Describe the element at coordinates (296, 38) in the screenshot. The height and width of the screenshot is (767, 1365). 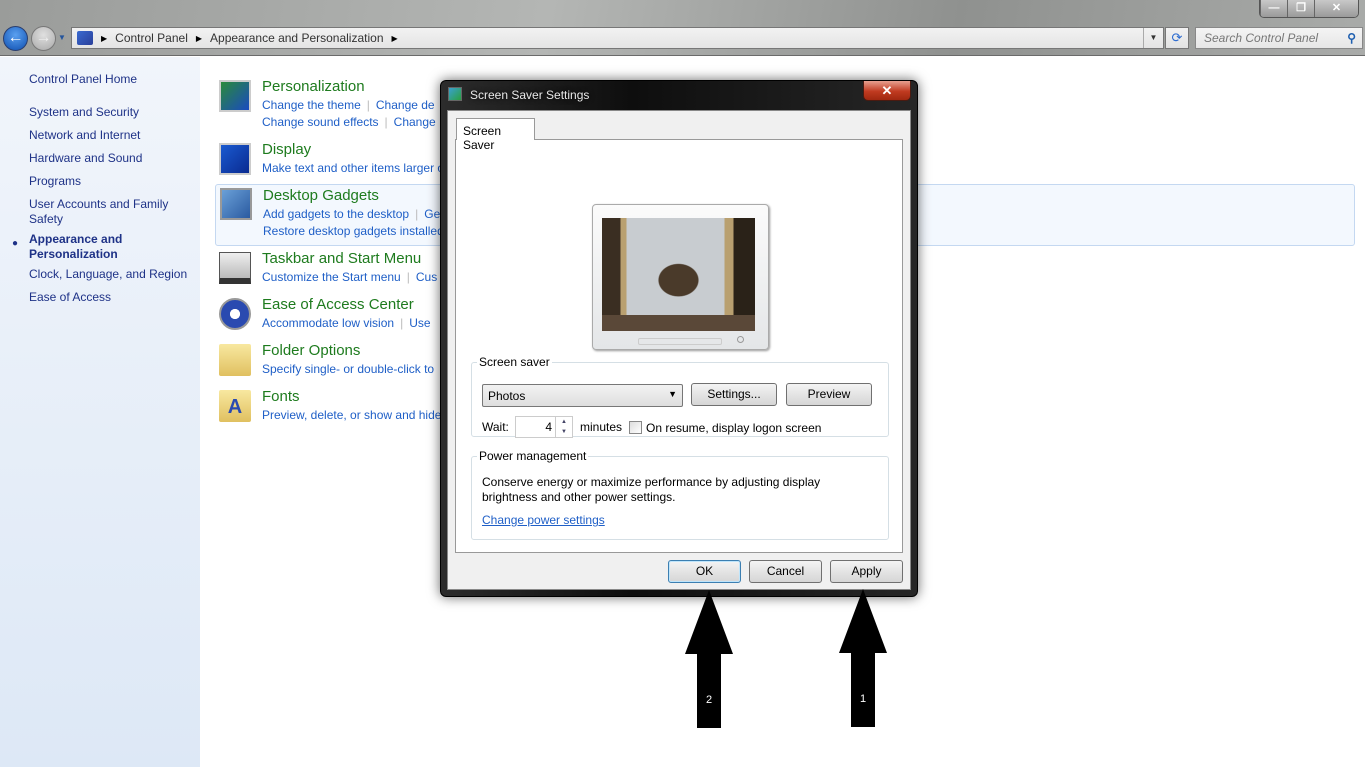
I see `breadcrumb-appearance: Appearance and Personalization` at that location.